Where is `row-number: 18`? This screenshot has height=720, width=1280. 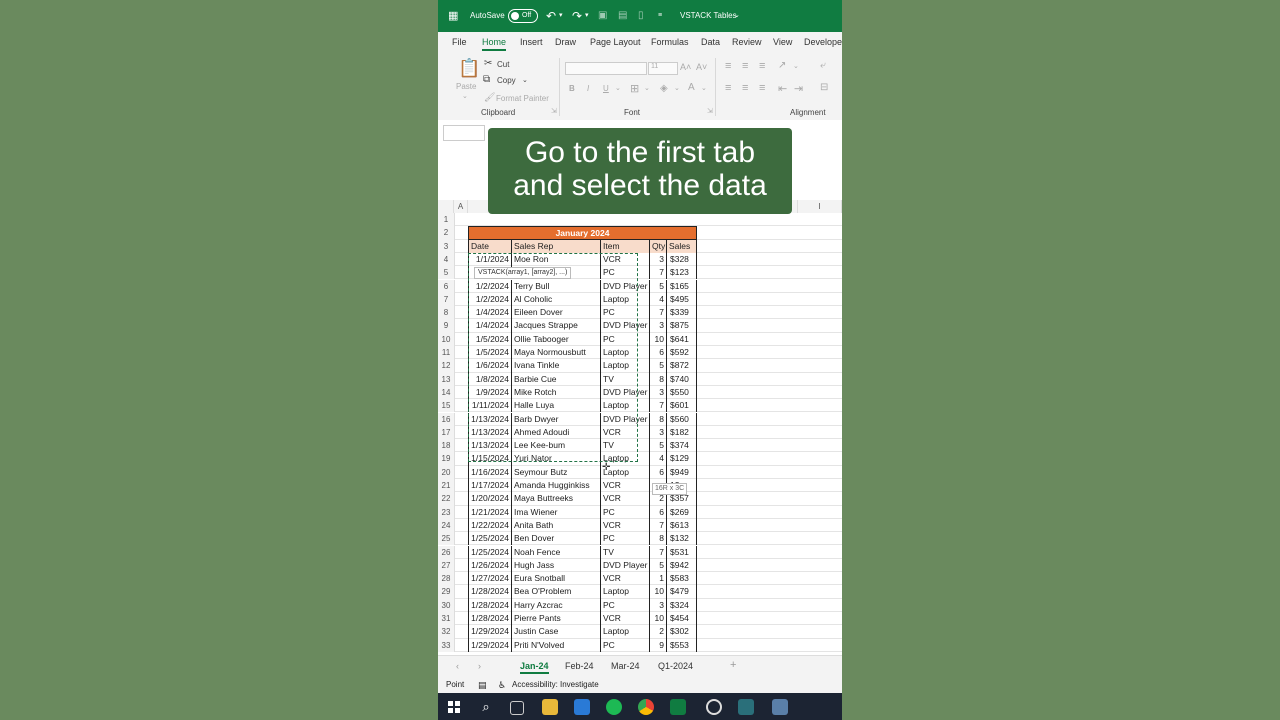 row-number: 18 is located at coordinates (446, 446).